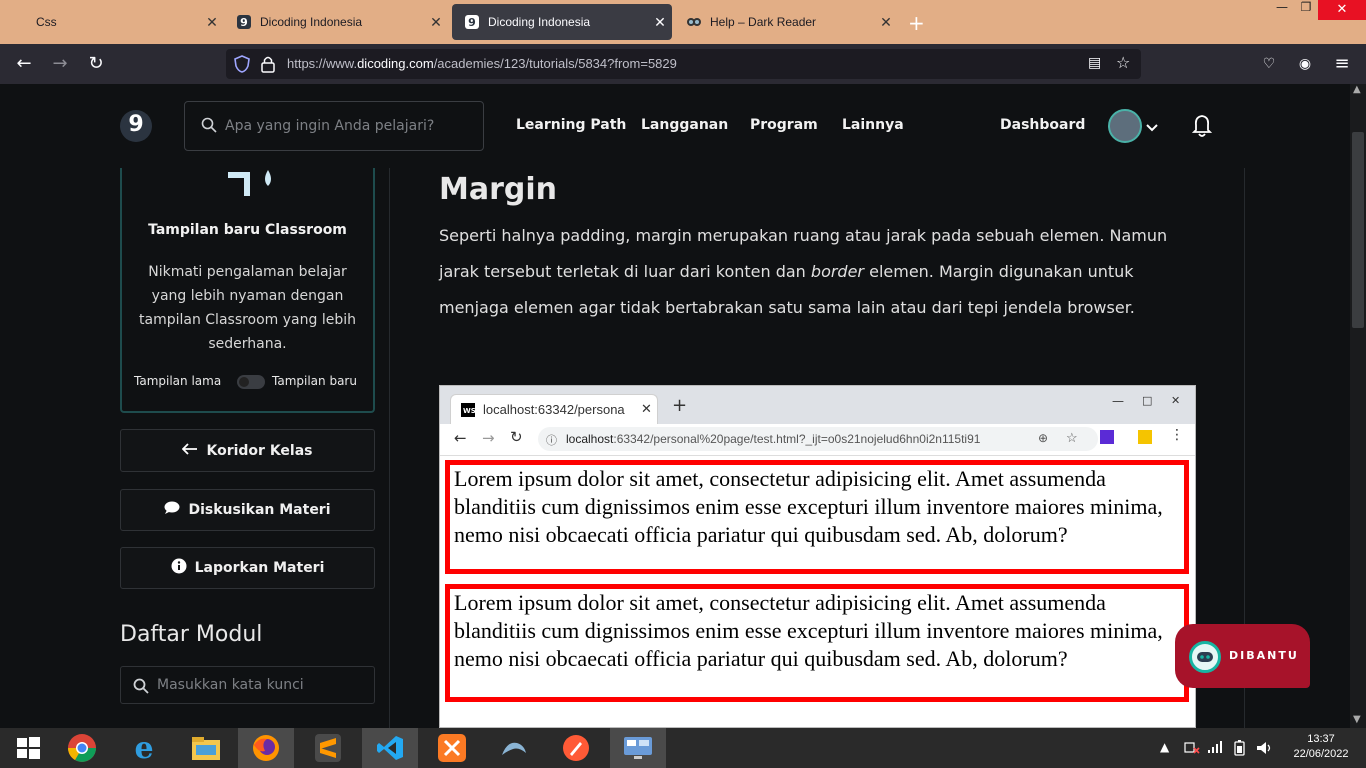 The height and width of the screenshot is (768, 1366). I want to click on search-placeholder: Apa yang ingin Anda pelajari?, so click(330, 126).